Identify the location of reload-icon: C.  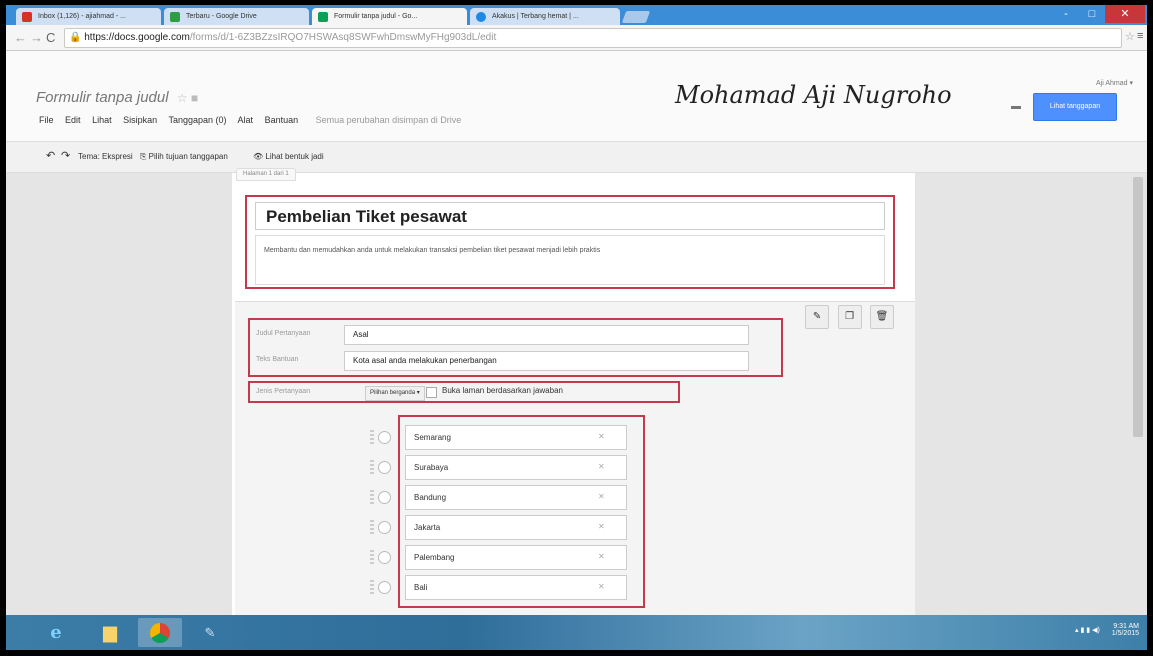
(50, 37).